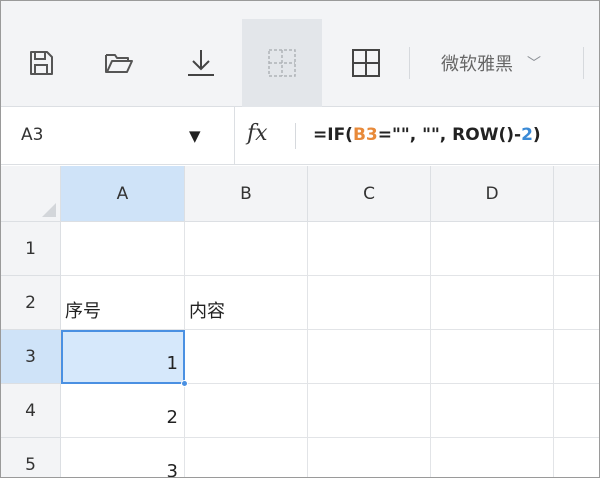  What do you see at coordinates (576, 411) in the screenshot?
I see `cell-e4` at bounding box center [576, 411].